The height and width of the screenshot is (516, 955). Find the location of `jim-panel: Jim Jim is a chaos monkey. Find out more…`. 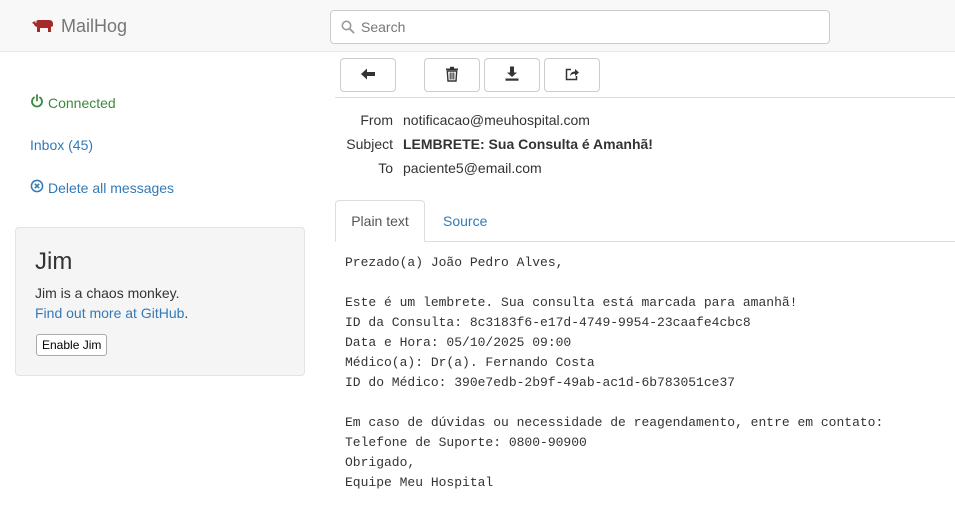

jim-panel: Jim Jim is a chaos monkey. Find out more… is located at coordinates (160, 301).